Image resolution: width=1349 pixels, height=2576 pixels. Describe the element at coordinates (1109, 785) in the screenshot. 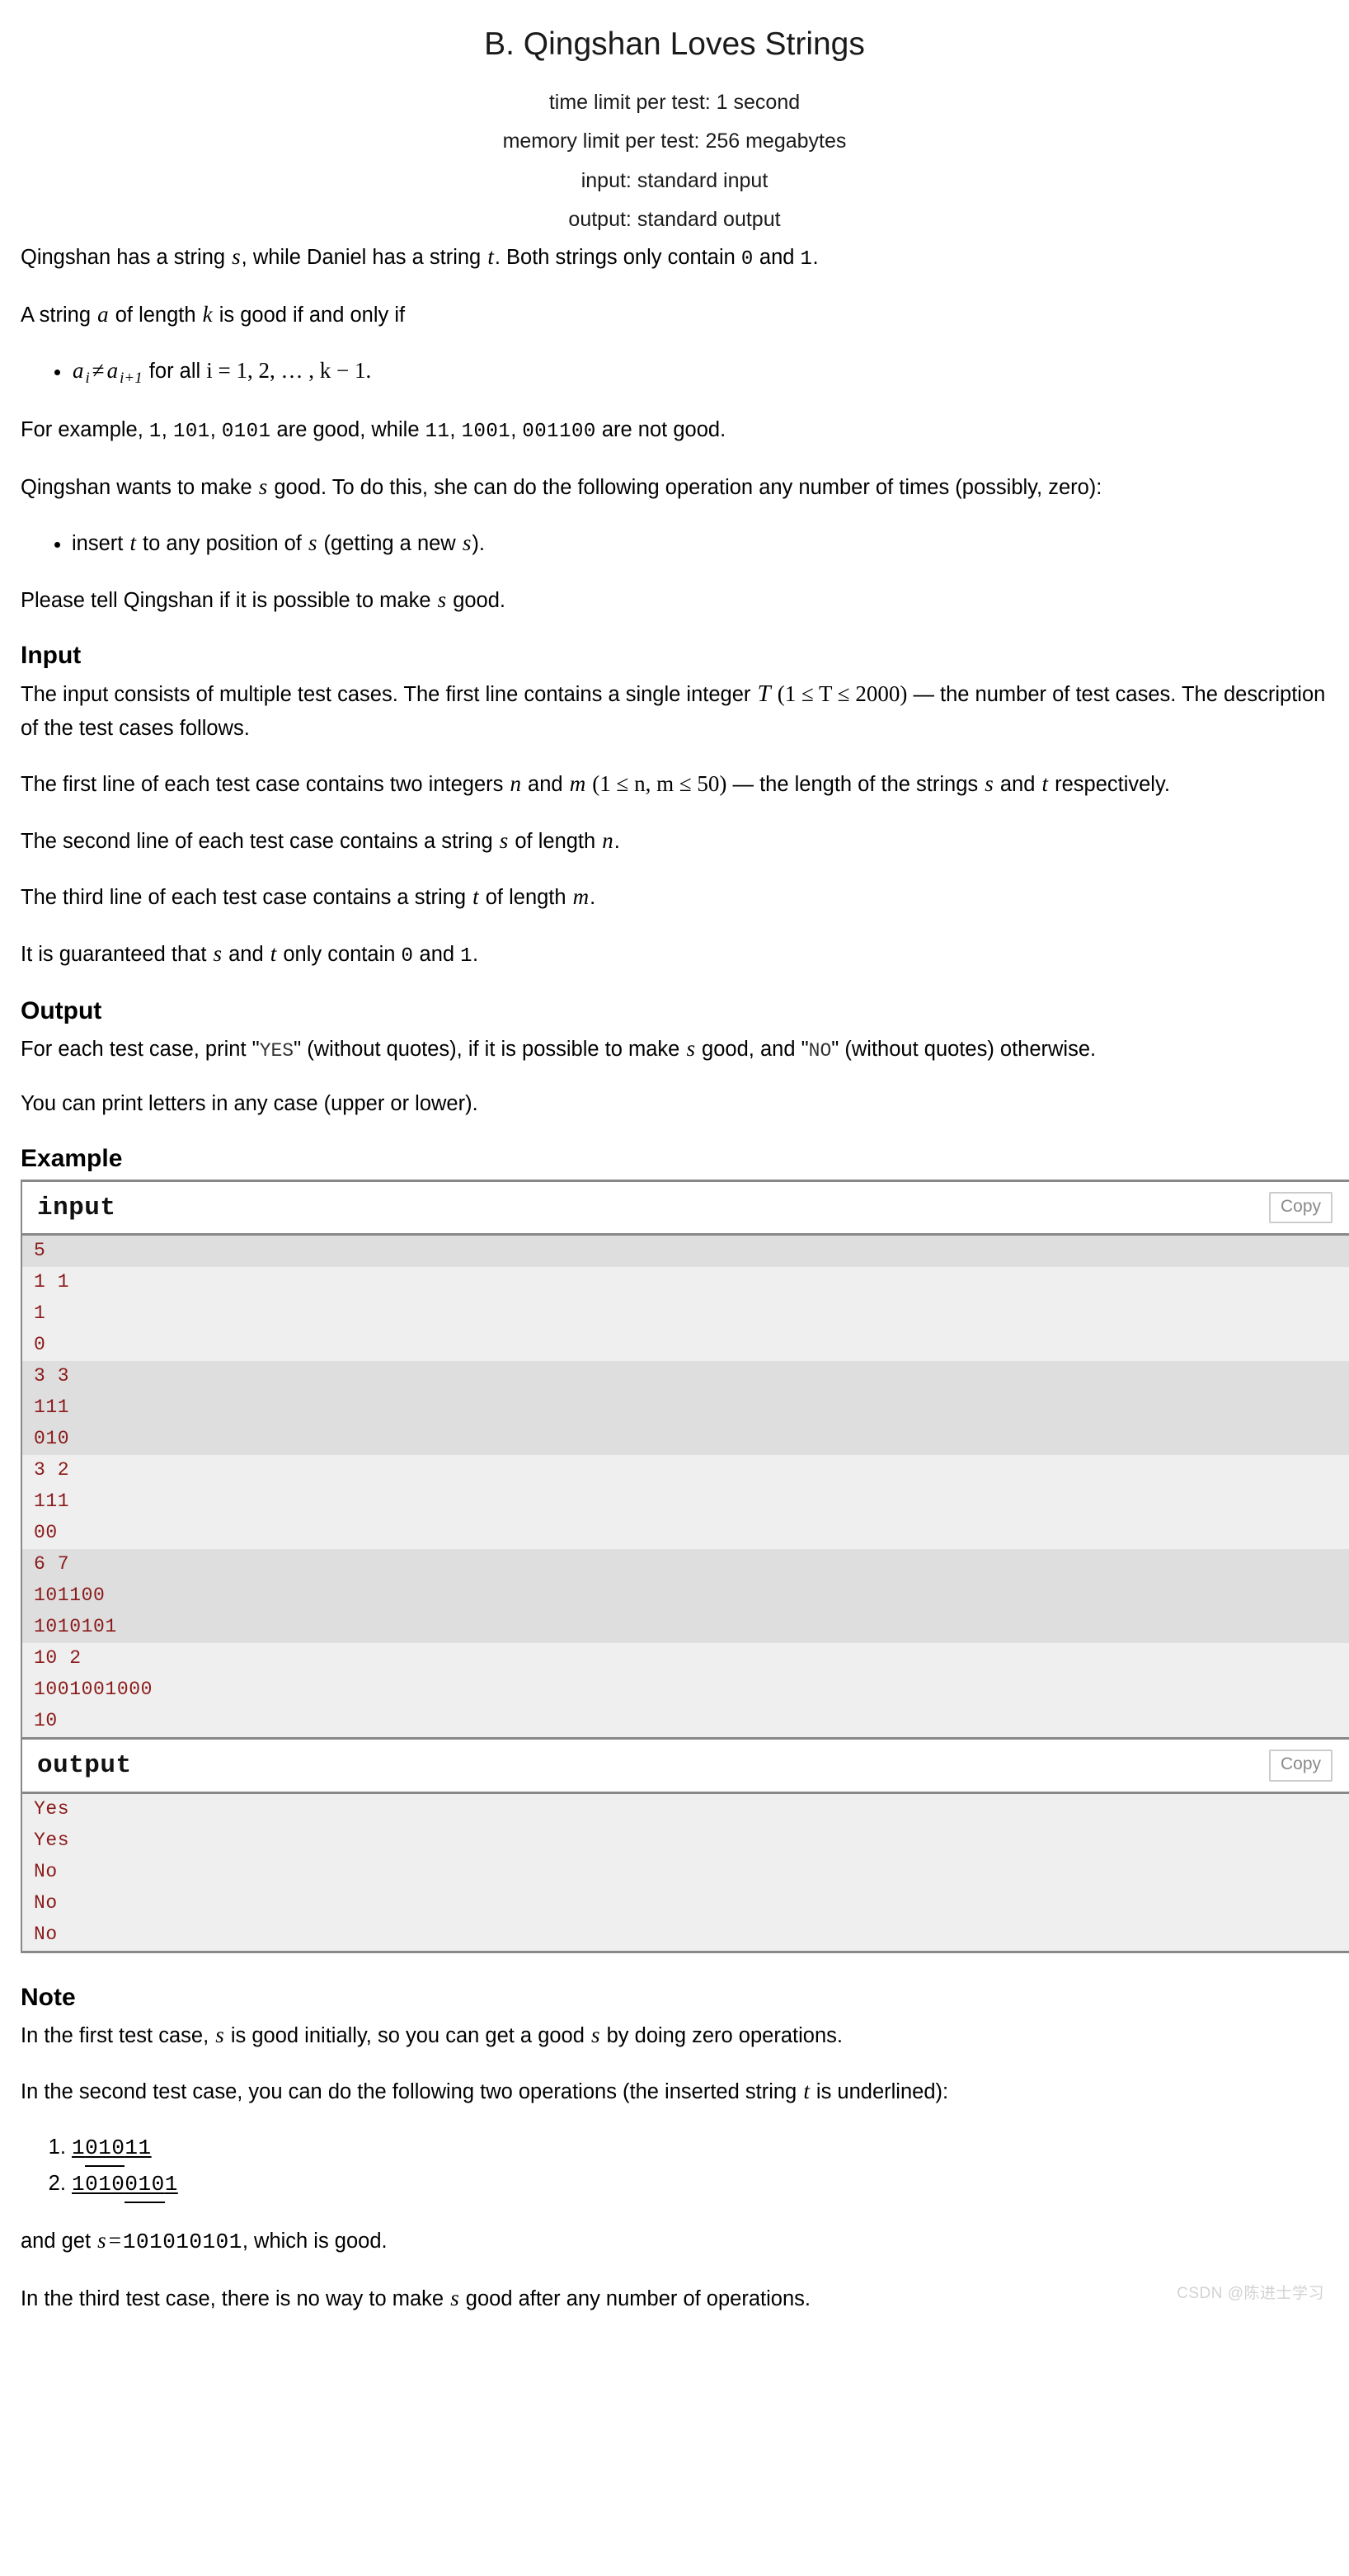

I see `text-fragment: respectively.` at that location.